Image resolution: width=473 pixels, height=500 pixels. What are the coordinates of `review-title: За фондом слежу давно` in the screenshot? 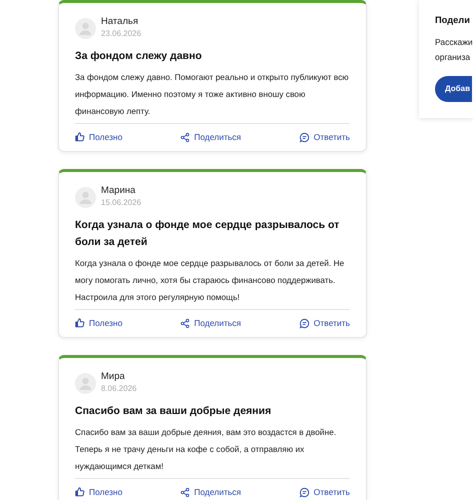 It's located at (139, 56).